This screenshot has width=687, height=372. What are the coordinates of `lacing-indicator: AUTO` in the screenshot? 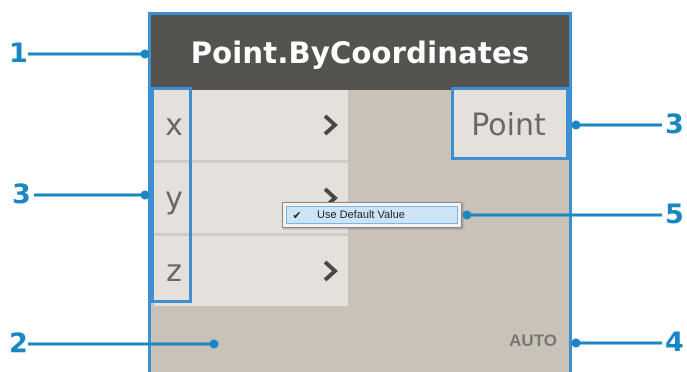 It's located at (533, 341).